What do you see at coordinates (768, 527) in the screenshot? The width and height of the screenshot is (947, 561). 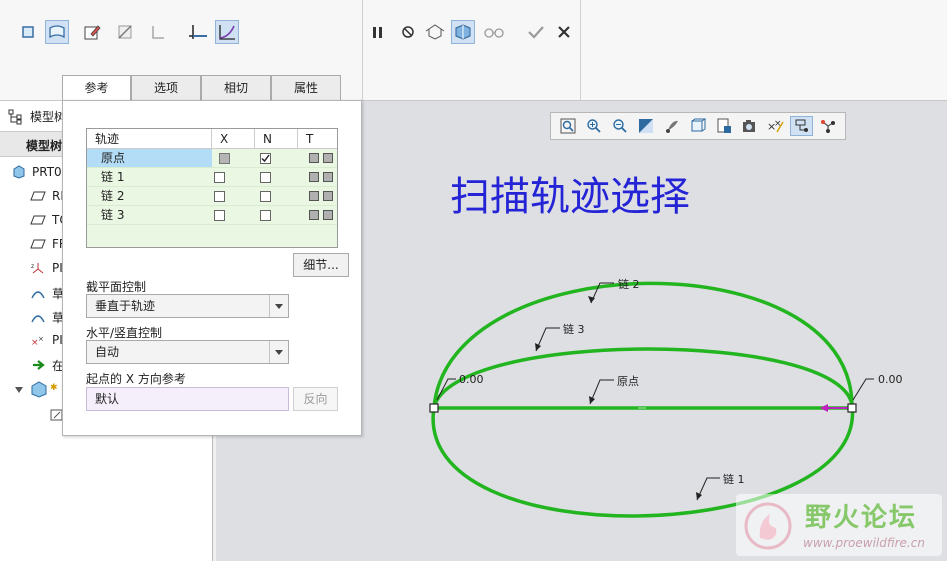 I see `flame-logo-icon` at bounding box center [768, 527].